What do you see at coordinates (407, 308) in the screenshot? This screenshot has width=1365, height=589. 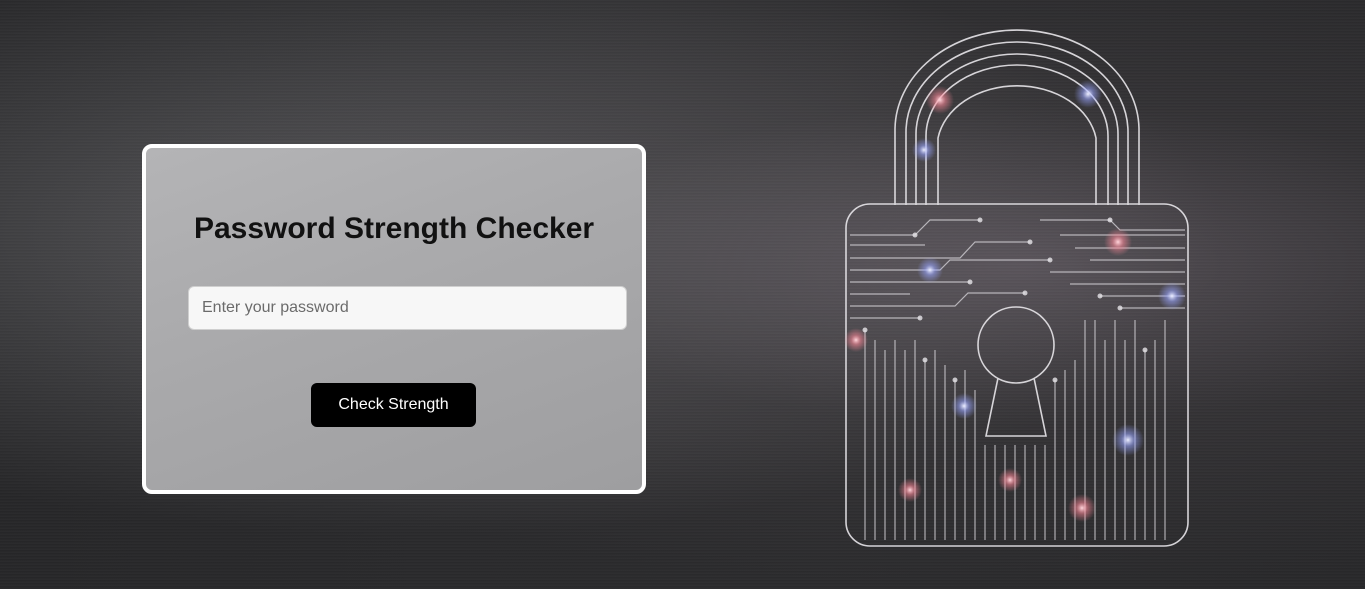 I see `password-input` at bounding box center [407, 308].